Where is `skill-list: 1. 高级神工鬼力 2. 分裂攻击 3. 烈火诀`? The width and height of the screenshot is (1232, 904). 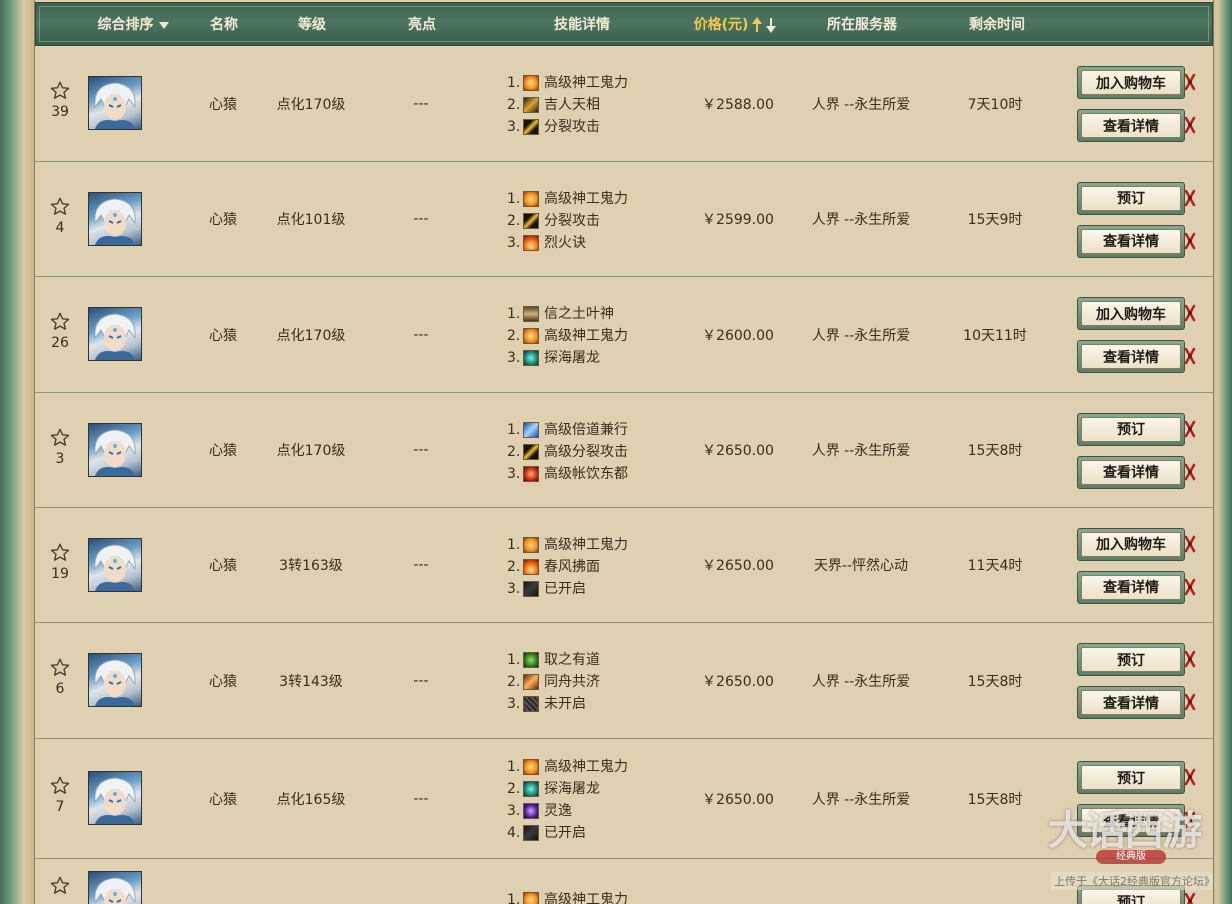
skill-list: 1. 高级神工鬼力 2. 分裂攻击 3. 烈火诀 is located at coordinates (597, 221).